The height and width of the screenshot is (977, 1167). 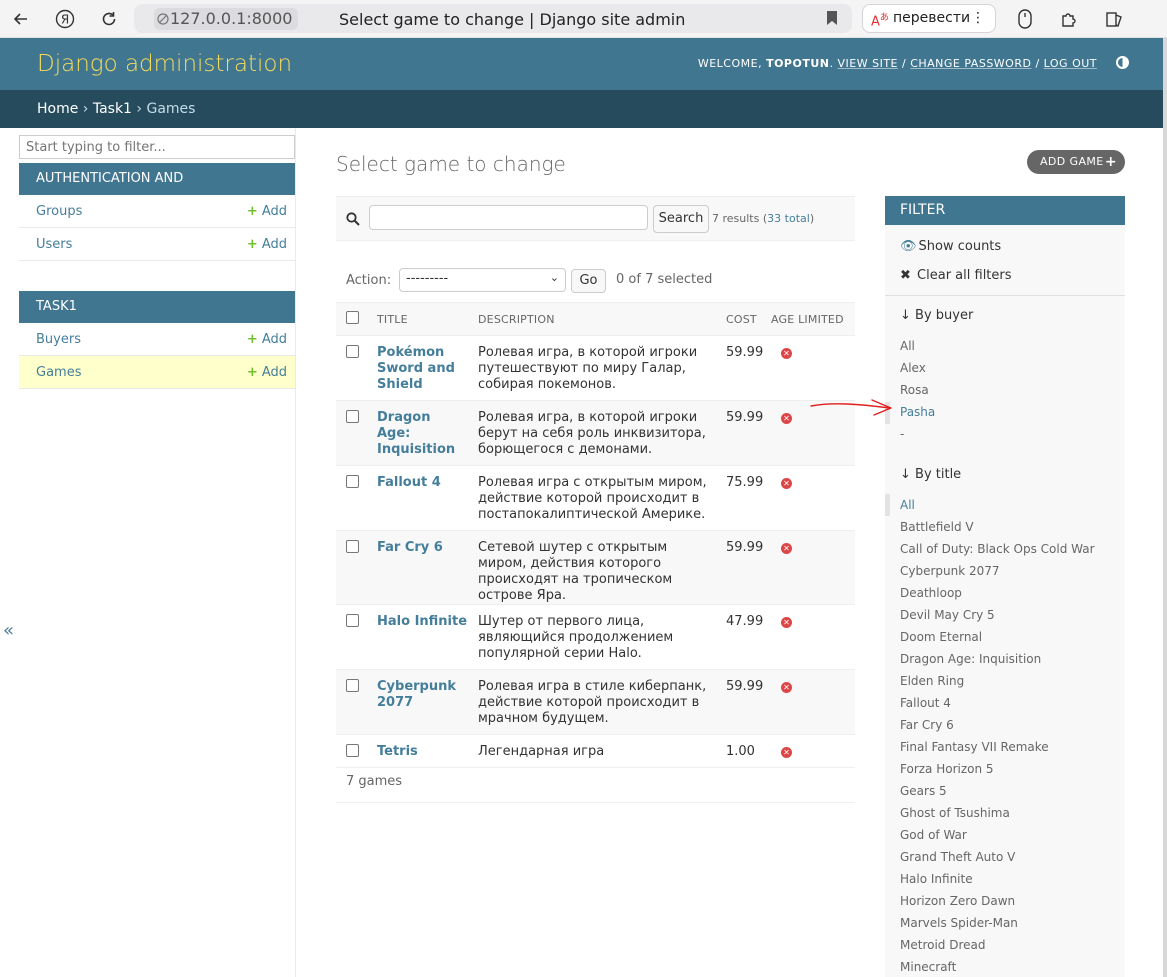 What do you see at coordinates (112, 109) in the screenshot?
I see `breadcrumb-app: Task1` at bounding box center [112, 109].